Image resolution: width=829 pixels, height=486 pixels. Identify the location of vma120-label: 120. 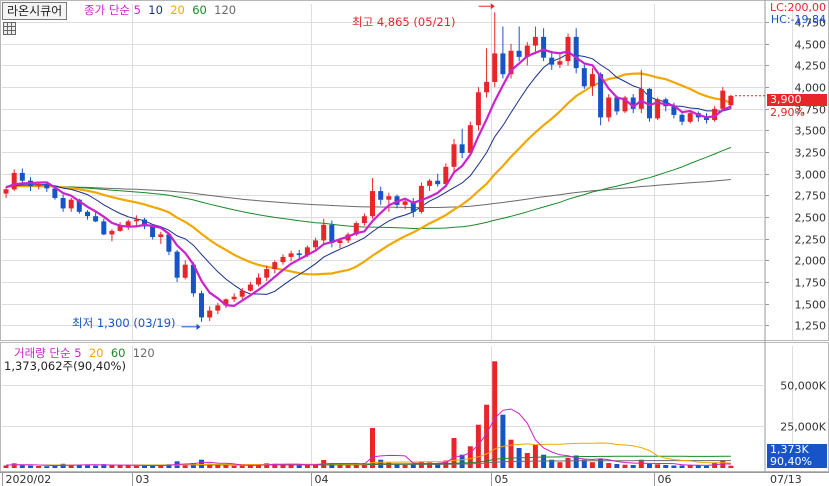
(143, 353).